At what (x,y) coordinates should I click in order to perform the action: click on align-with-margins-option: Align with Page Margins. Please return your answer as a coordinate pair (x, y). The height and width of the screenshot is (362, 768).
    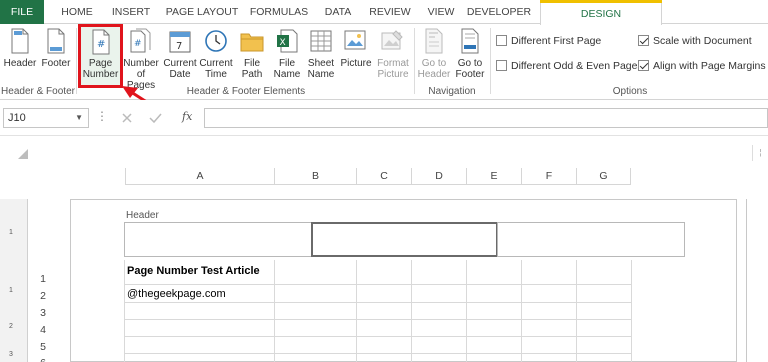
    Looking at the image, I should click on (702, 66).